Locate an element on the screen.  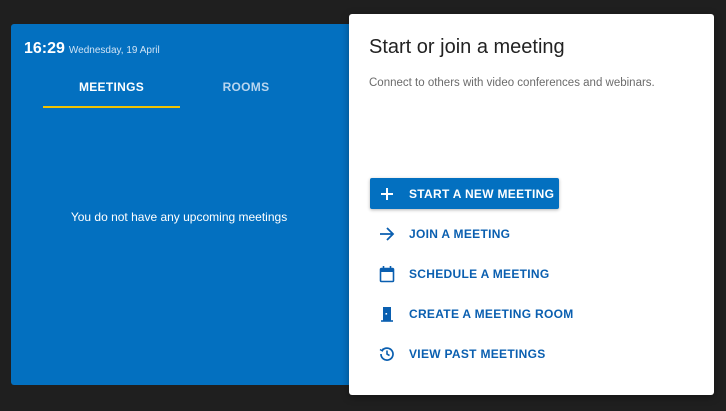
dialog-title: Start or join a meeting is located at coordinates (467, 47).